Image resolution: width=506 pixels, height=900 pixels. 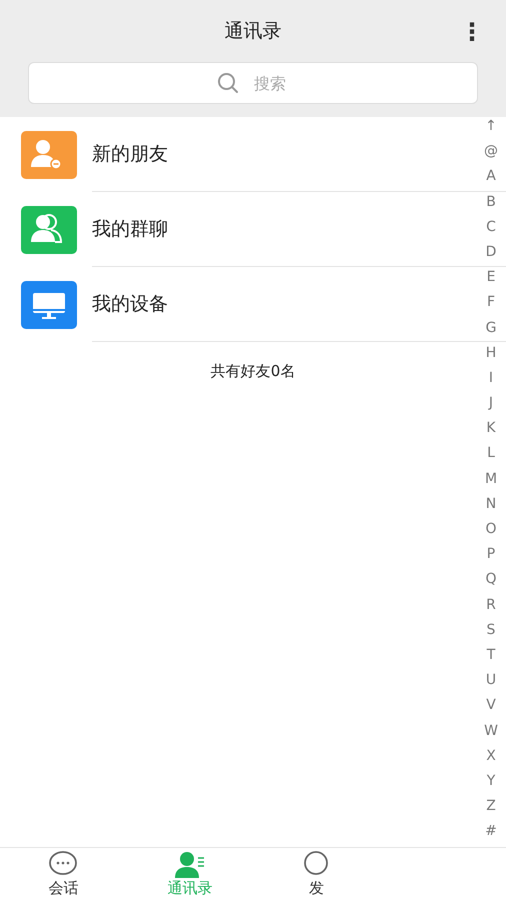 I want to click on index-letter: X, so click(x=491, y=756).